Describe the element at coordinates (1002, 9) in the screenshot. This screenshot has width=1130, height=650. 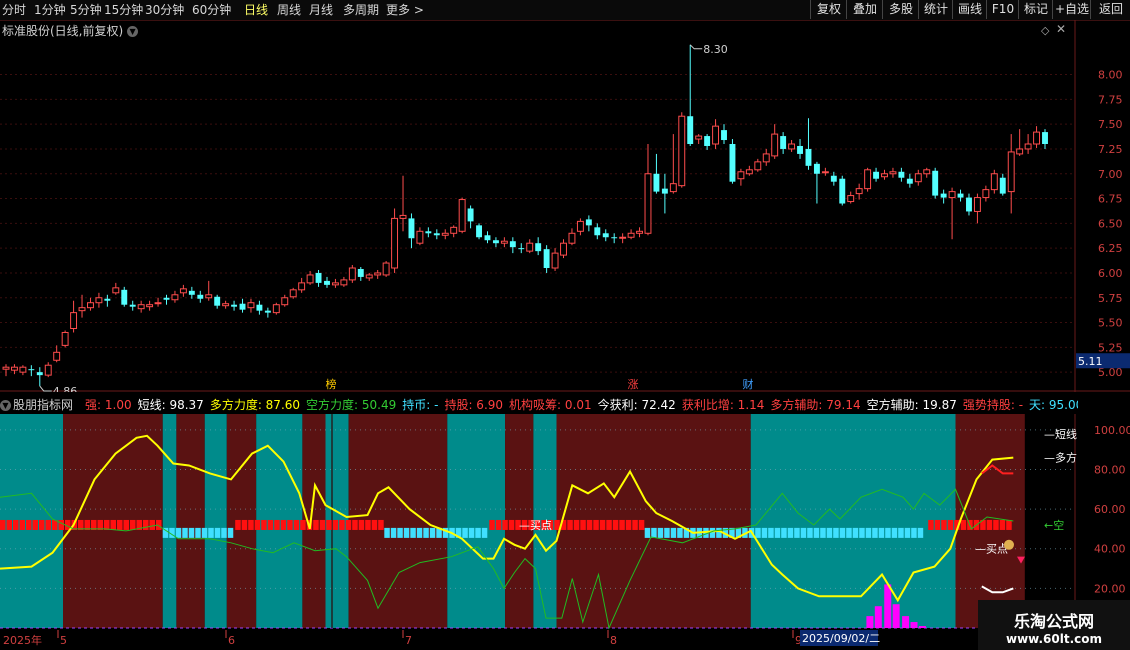
I see `toolbar-button-5: F10` at that location.